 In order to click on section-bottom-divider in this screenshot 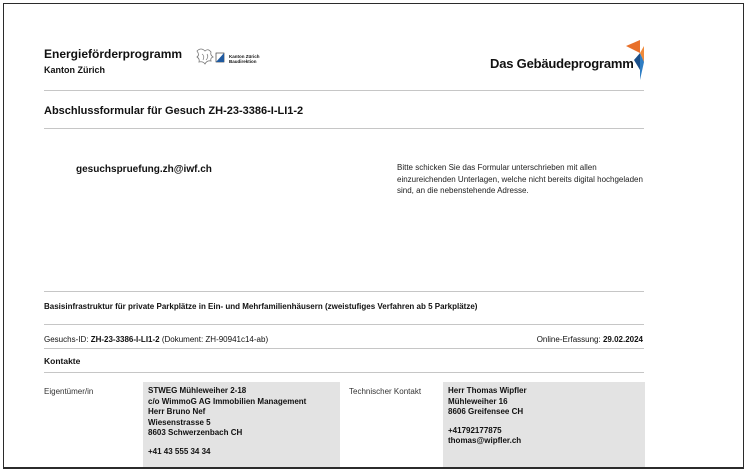, I will do `click(344, 324)`.